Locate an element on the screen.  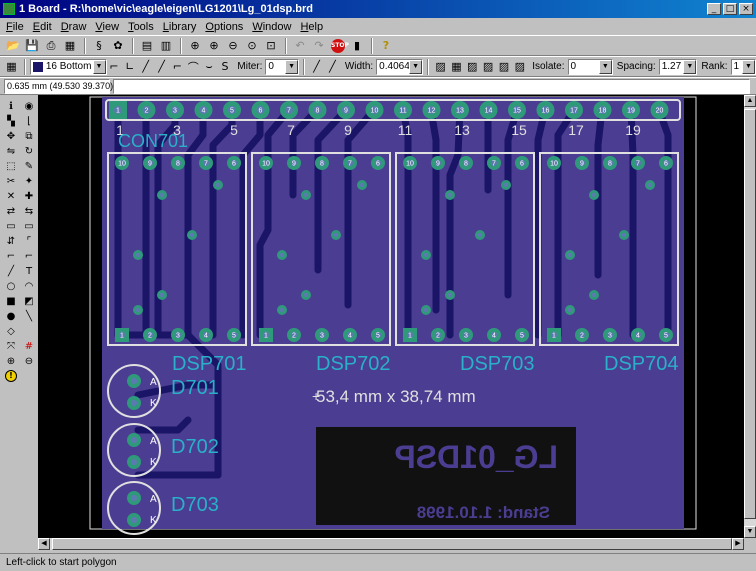
zoom-fit-icon: ⊕ is located at coordinates (195, 45).